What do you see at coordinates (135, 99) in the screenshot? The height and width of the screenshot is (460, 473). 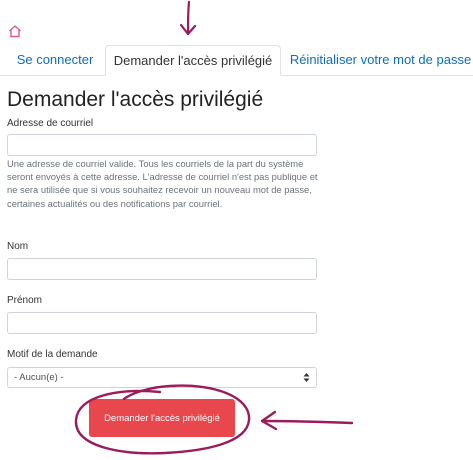 I see `page-title: Demander l'accès privilégié` at bounding box center [135, 99].